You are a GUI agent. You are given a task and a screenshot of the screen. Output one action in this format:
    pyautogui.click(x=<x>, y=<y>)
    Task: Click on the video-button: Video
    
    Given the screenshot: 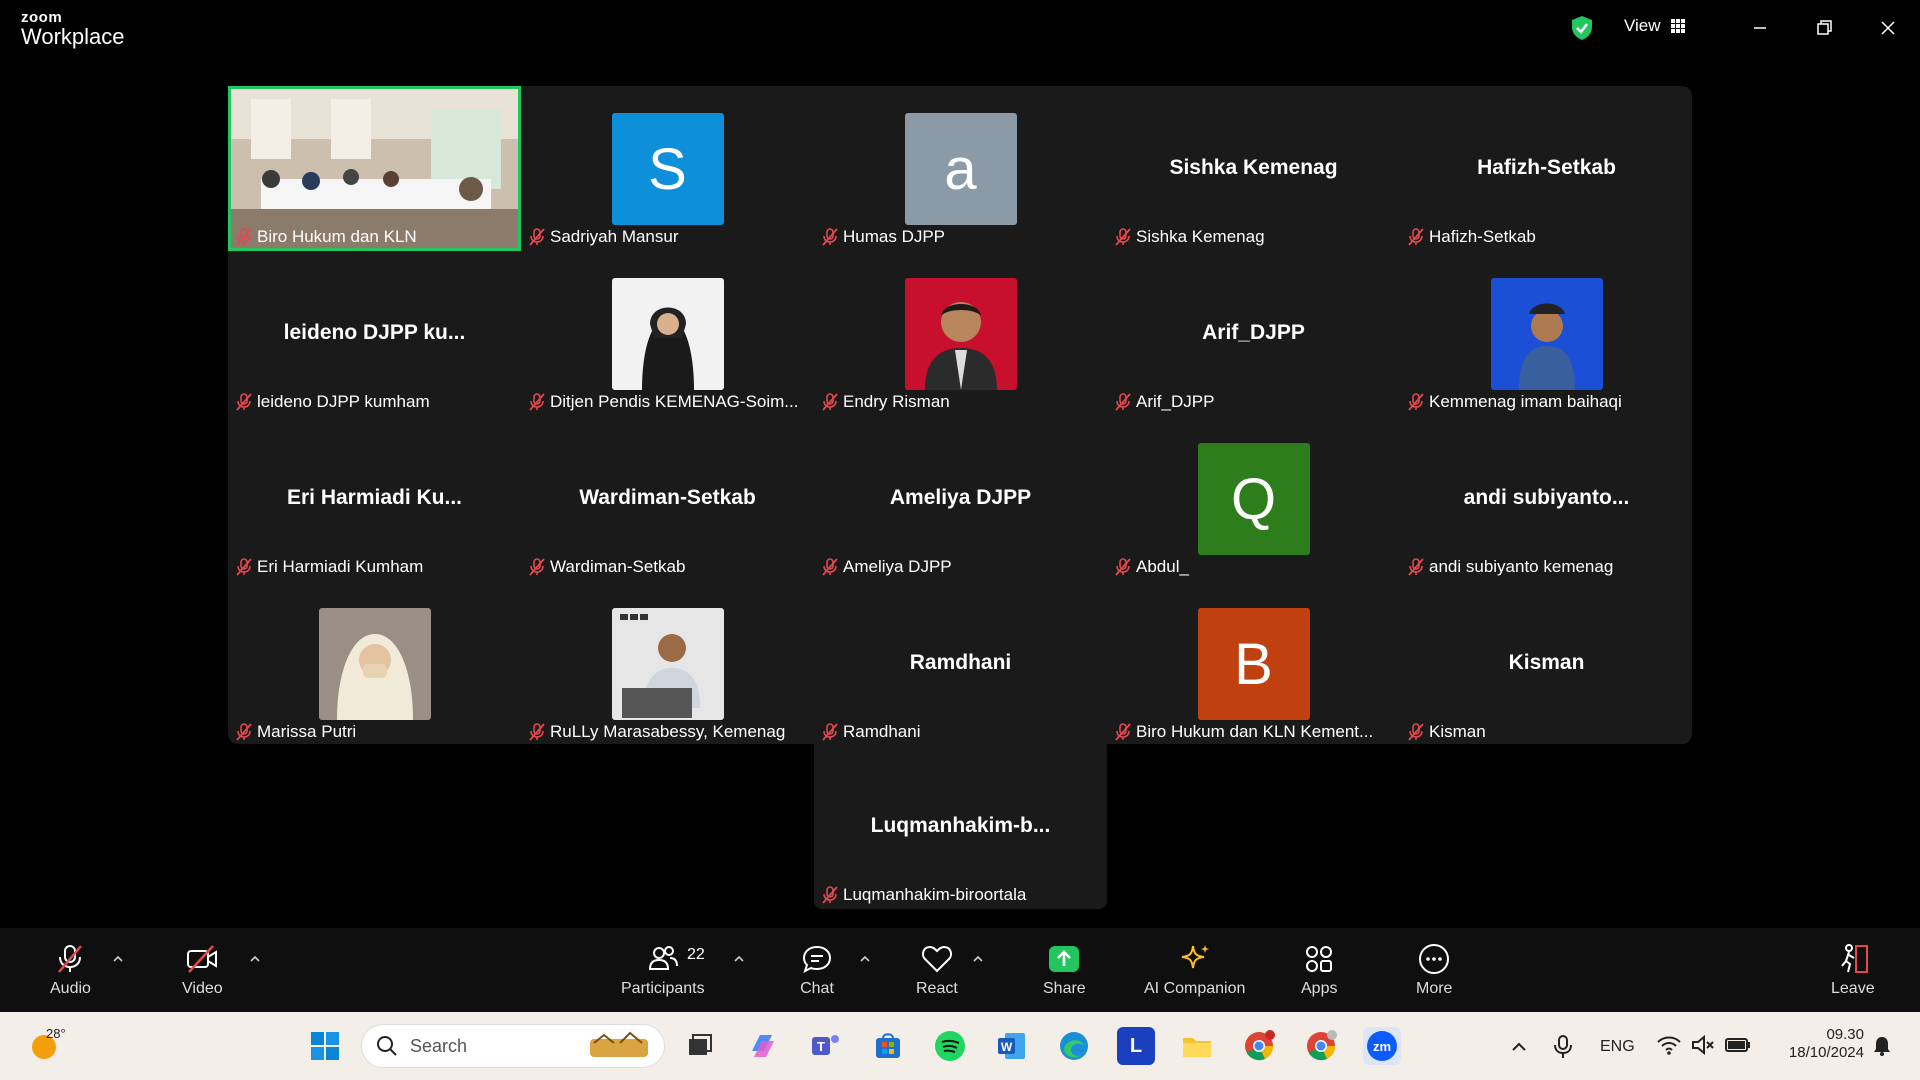 What is the action you would take?
    pyautogui.click(x=202, y=970)
    